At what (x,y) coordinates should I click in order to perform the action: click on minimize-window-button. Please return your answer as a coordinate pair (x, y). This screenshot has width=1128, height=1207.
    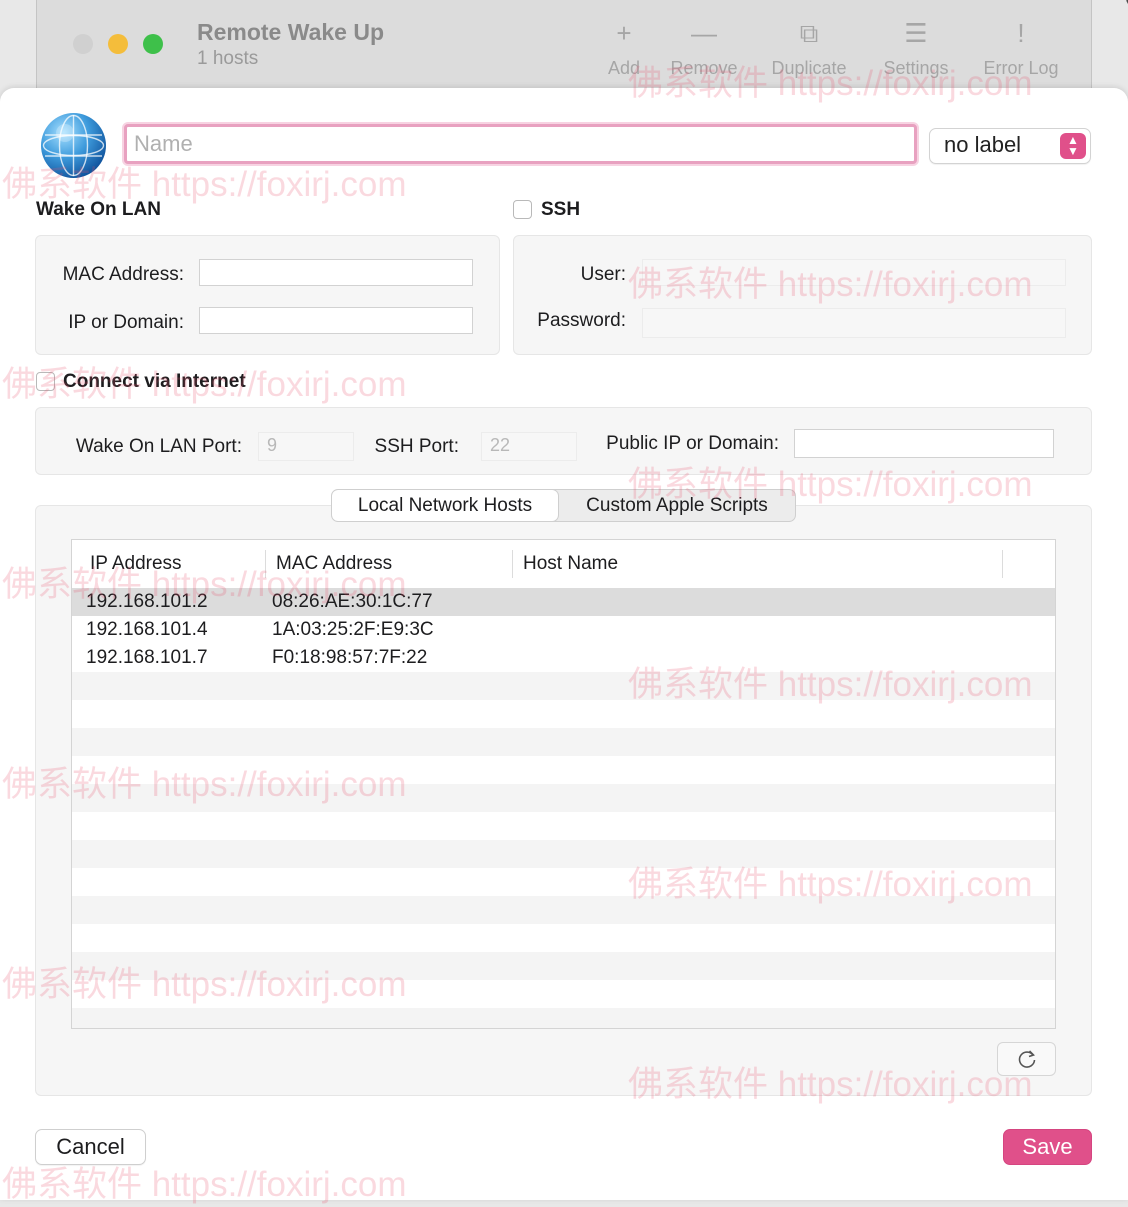
    Looking at the image, I should click on (118, 44).